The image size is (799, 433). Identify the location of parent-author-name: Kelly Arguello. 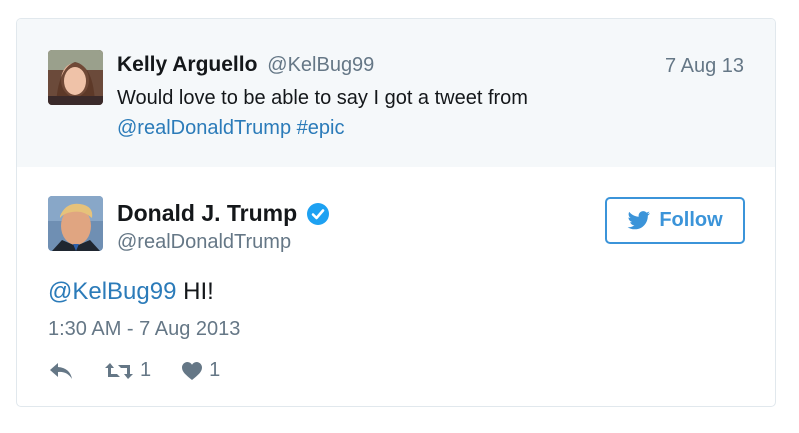
(187, 64).